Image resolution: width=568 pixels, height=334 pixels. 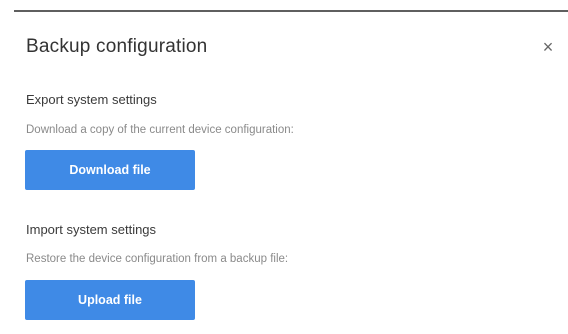 What do you see at coordinates (110, 170) in the screenshot?
I see `download-file-button: Download file` at bounding box center [110, 170].